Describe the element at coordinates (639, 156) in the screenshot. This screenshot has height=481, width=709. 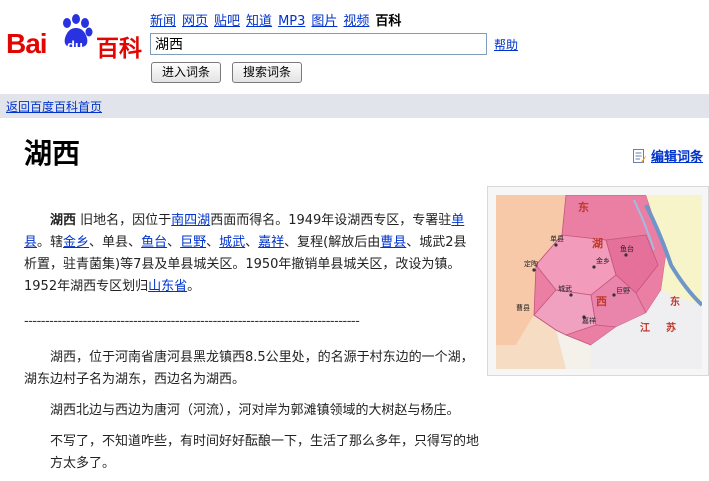
I see `edit-document-icon` at that location.